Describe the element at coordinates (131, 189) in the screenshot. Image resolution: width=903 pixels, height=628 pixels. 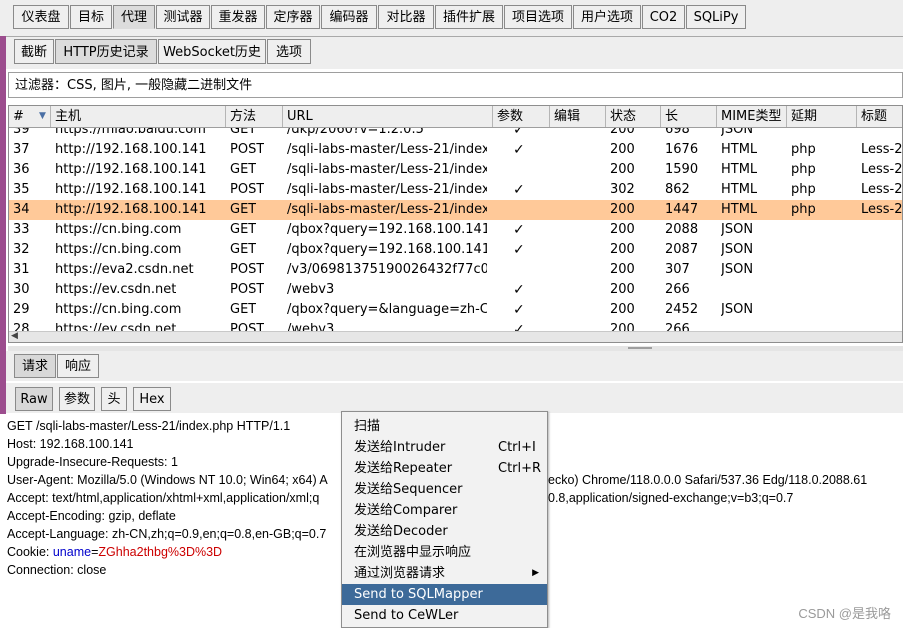
I see `cell-host: http://192.168.100.141` at that location.